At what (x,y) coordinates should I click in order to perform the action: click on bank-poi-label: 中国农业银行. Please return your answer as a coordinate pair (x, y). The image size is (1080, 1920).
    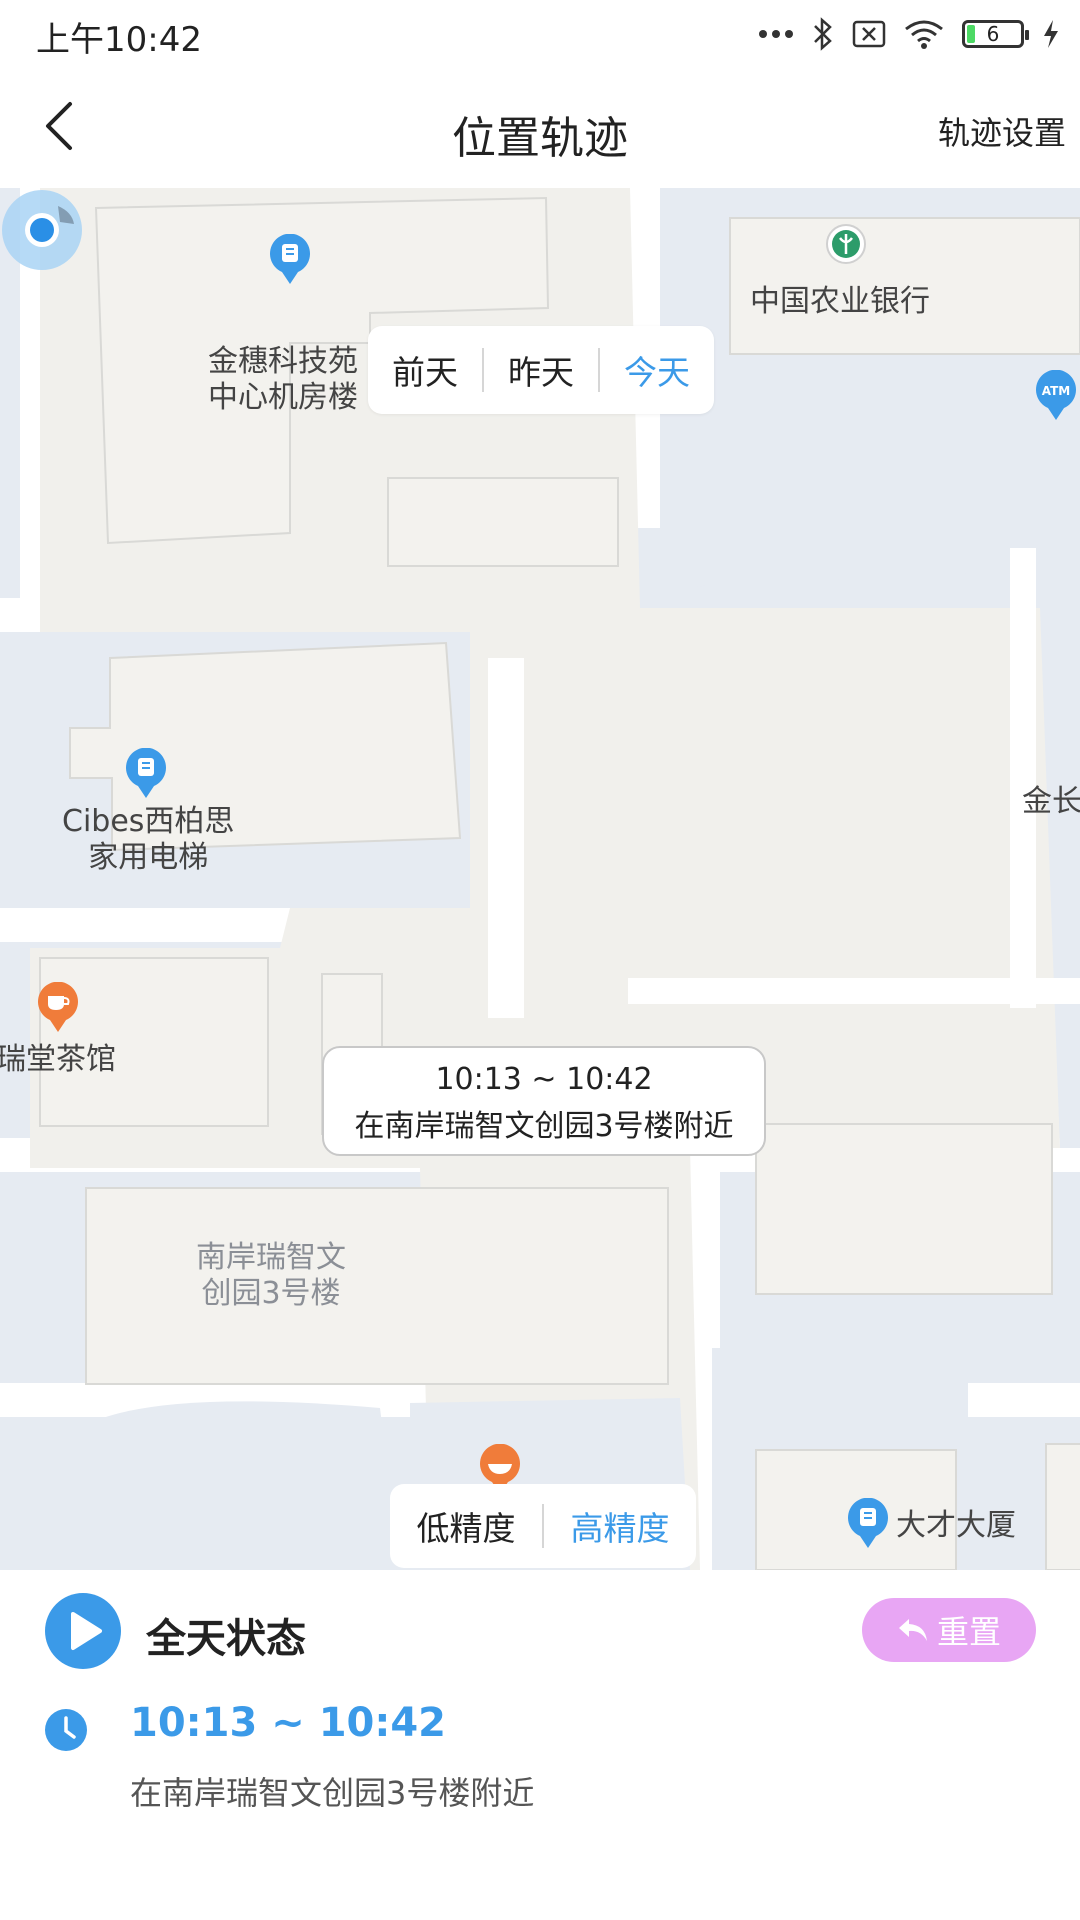
    Looking at the image, I should click on (840, 302).